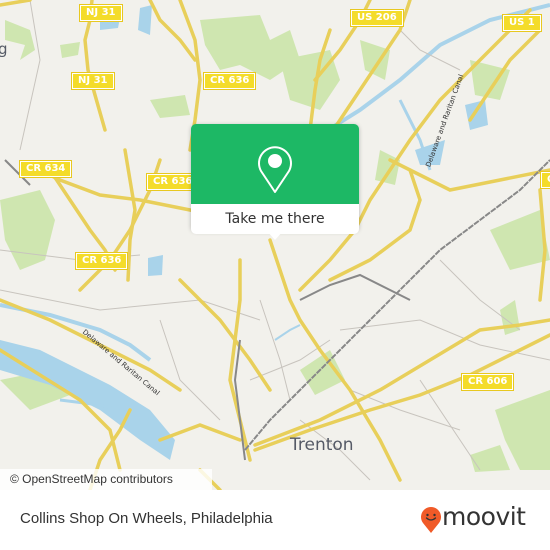 The width and height of the screenshot is (550, 550). Describe the element at coordinates (275, 219) in the screenshot. I see `take-me-there-button: Take me there` at that location.